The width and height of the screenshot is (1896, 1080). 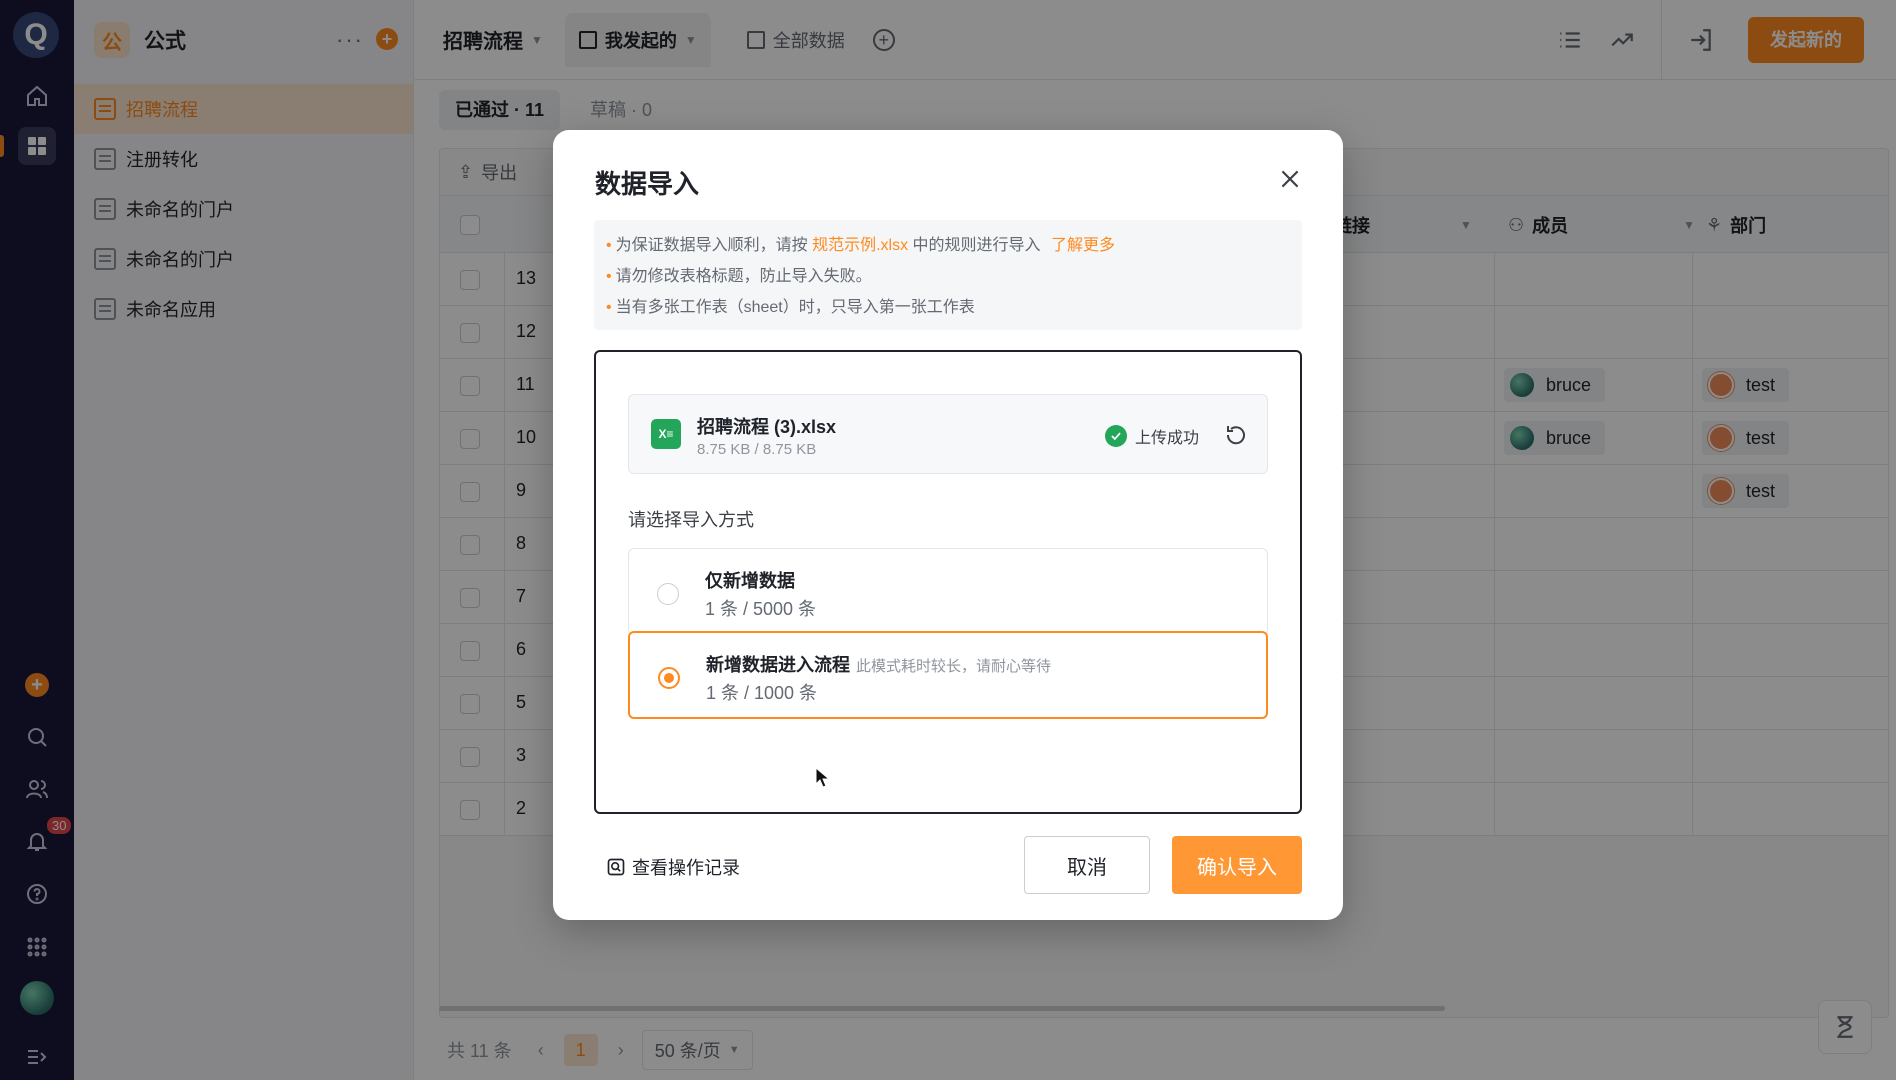 What do you see at coordinates (750, 581) in the screenshot?
I see `option-title: 仅新增数据` at bounding box center [750, 581].